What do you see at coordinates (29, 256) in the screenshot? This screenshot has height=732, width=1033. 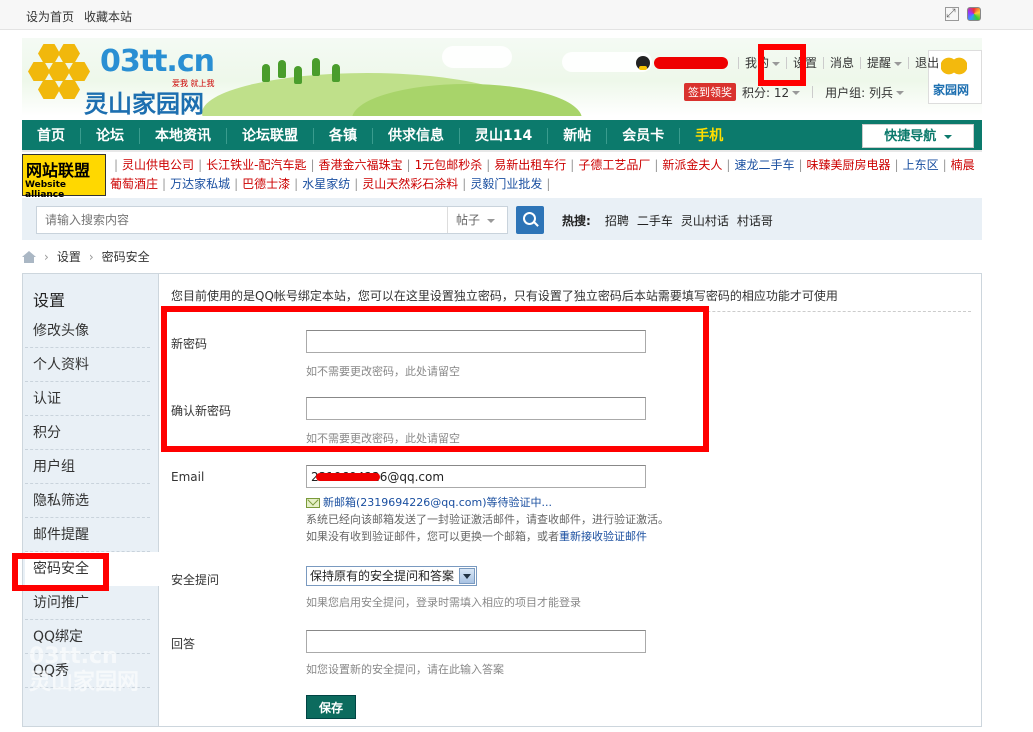 I see `home-icon` at bounding box center [29, 256].